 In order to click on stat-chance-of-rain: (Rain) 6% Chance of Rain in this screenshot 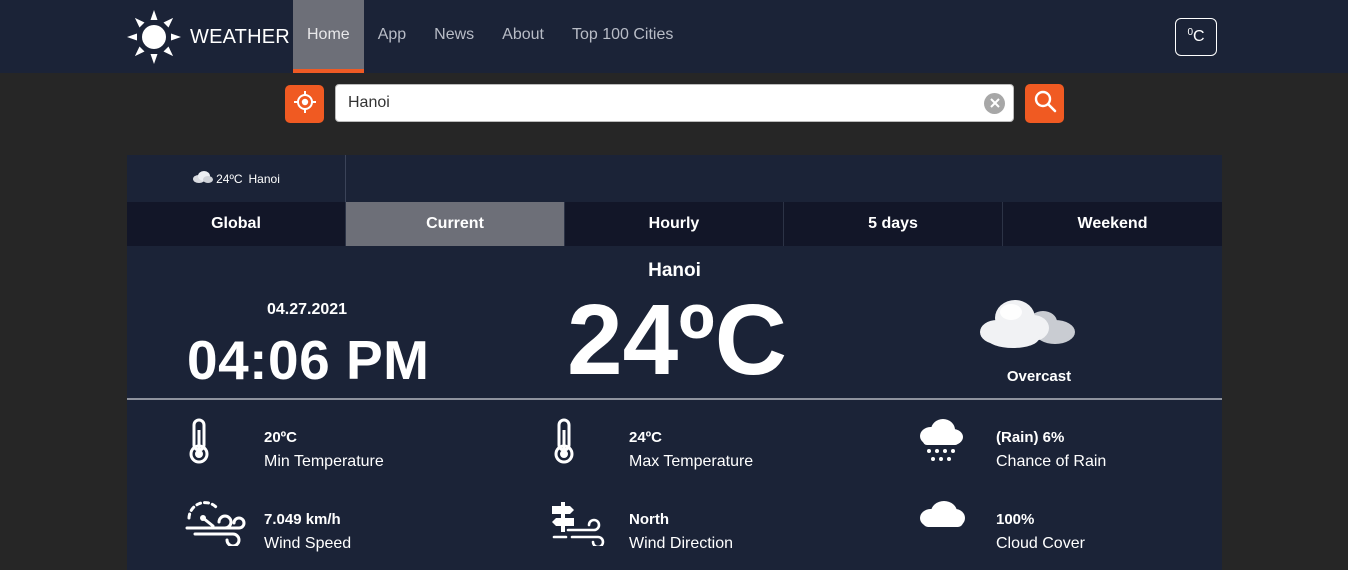, I will do `click(1067, 444)`.